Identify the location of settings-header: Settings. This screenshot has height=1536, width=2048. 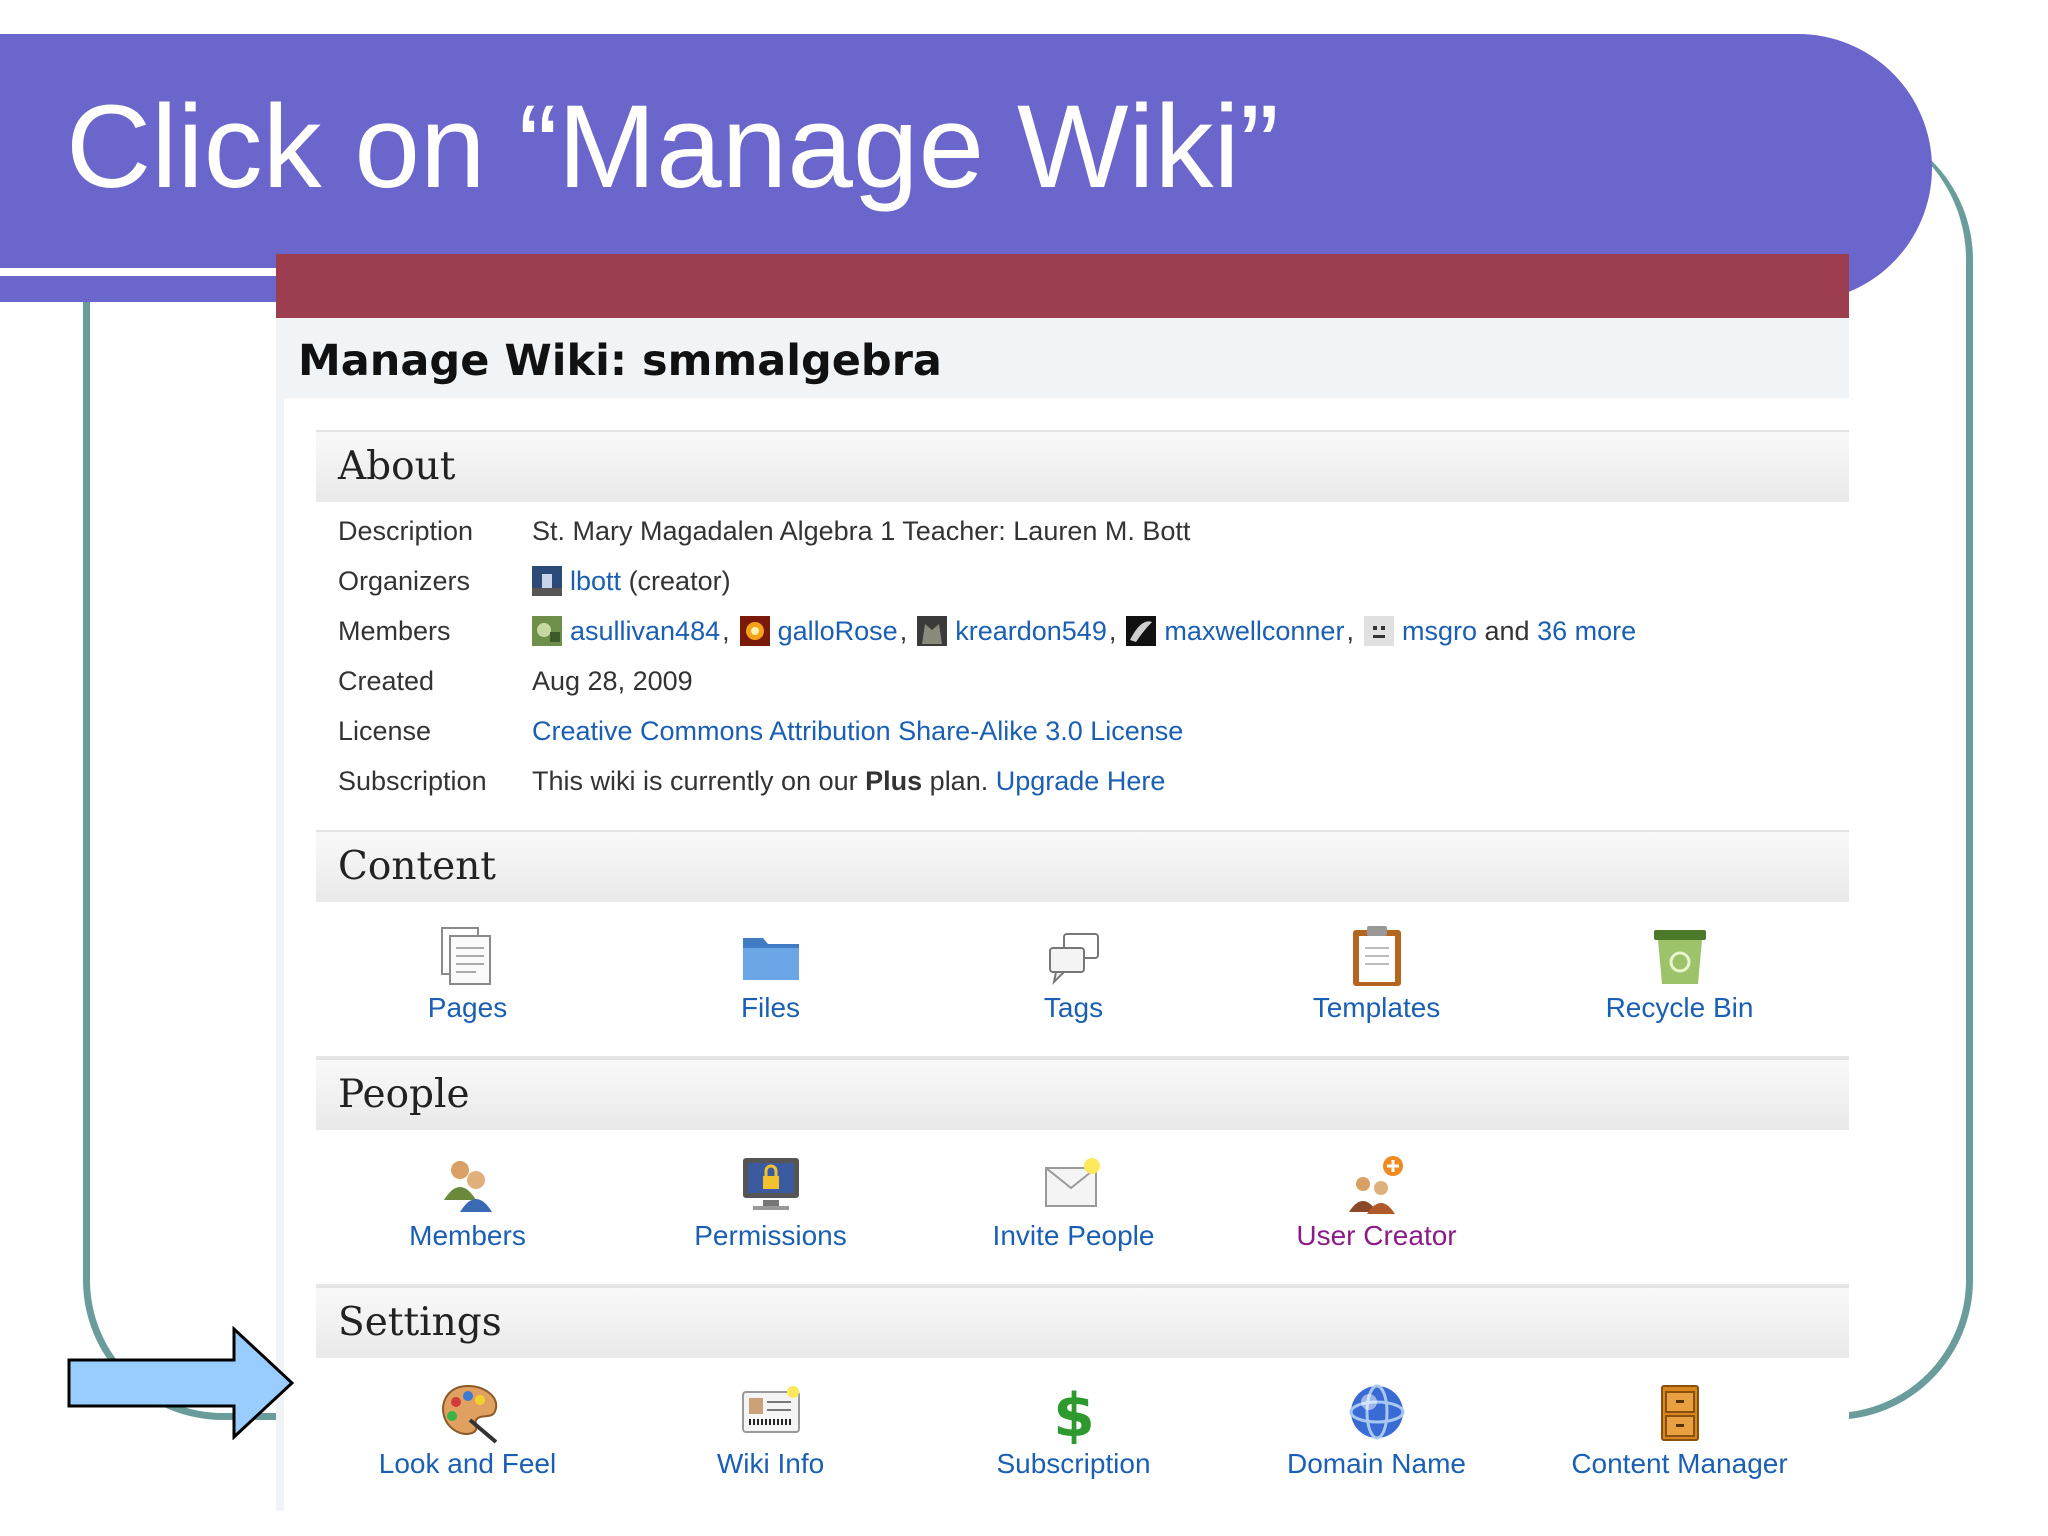
(1082, 1322).